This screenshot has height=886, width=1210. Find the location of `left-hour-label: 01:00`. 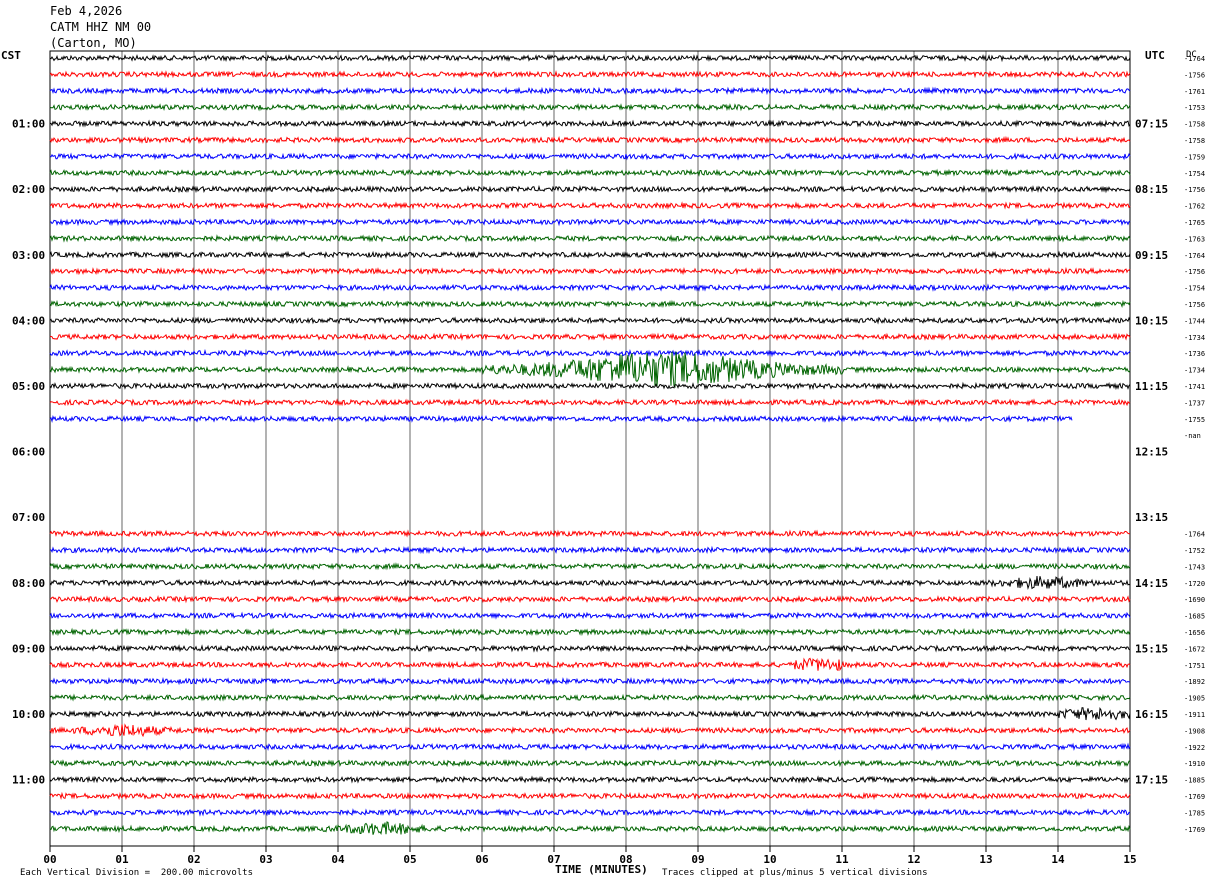

left-hour-label: 01:00 is located at coordinates (28, 124).